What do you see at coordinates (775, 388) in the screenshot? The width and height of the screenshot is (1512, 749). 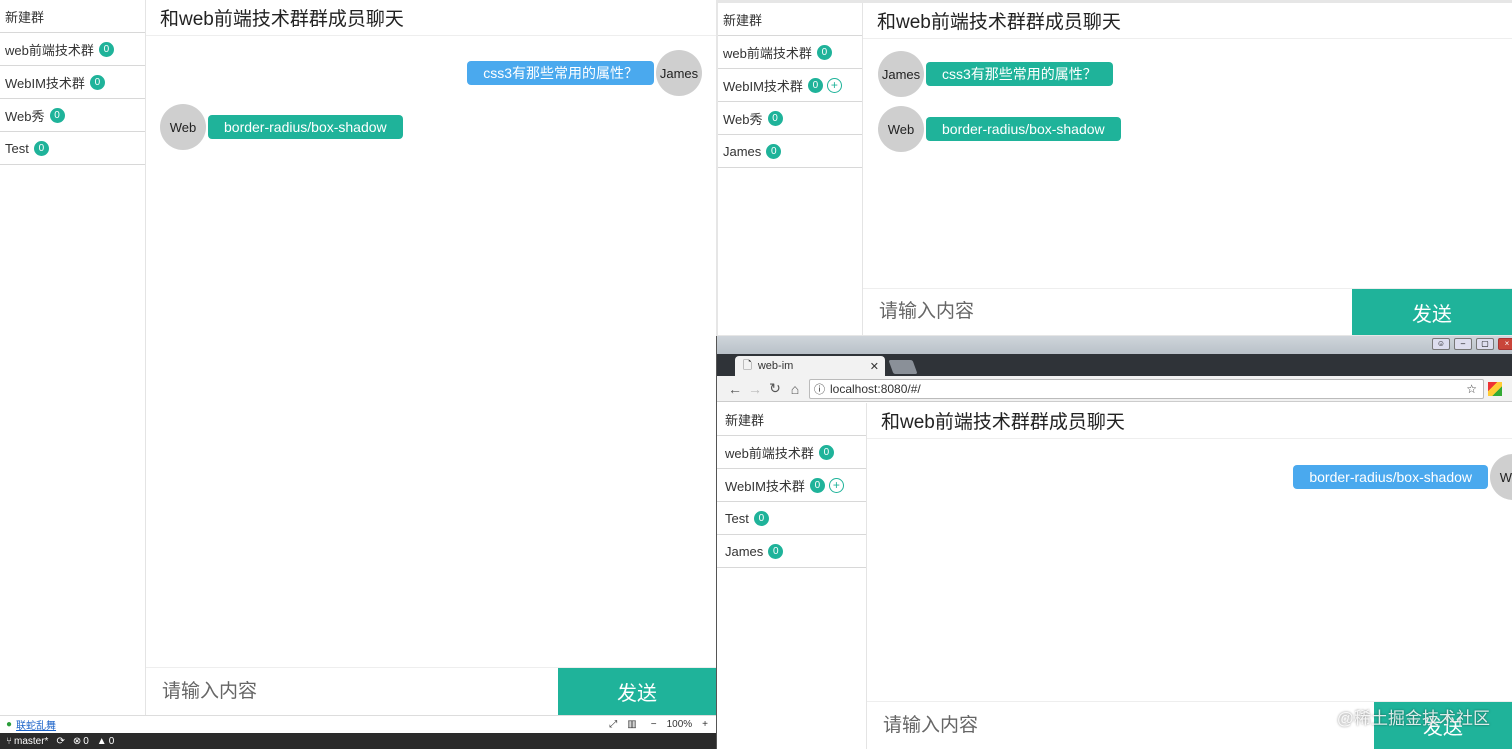 I see `reload-icon: ↻` at bounding box center [775, 388].